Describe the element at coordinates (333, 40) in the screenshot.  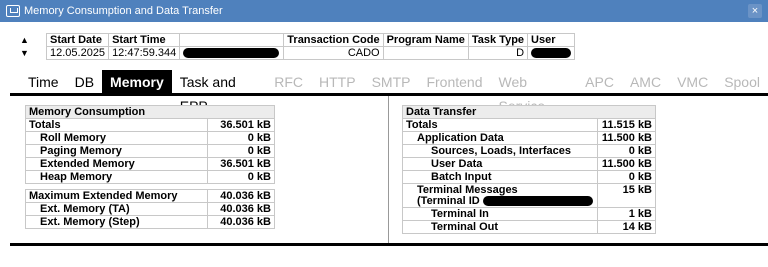
I see `col-transaction-code: Transaction Code` at that location.